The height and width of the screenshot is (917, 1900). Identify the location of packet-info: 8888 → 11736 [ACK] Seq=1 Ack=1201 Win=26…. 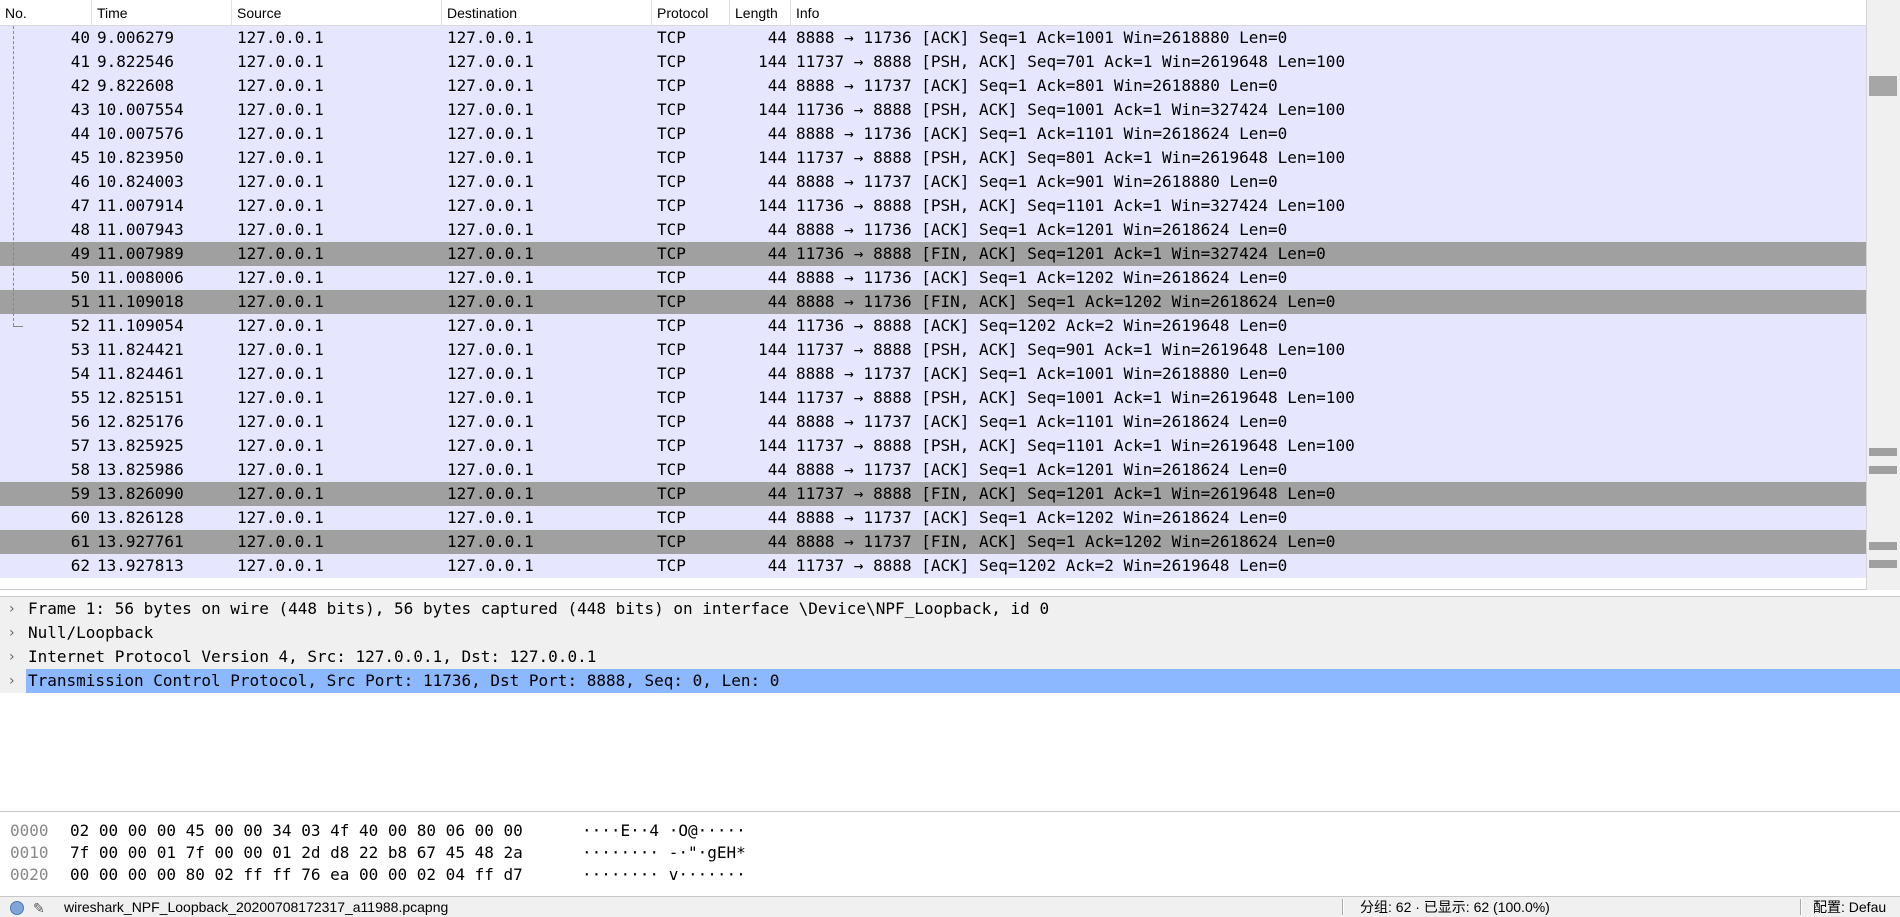
(1042, 229).